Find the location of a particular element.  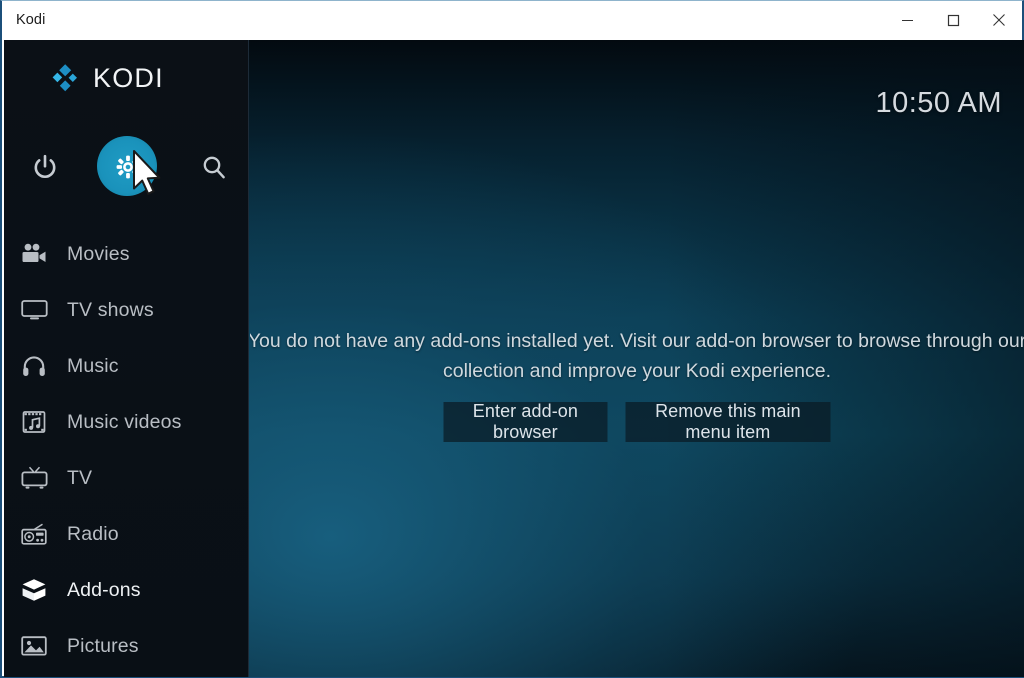

tv-antenna-icon is located at coordinates (34, 478).